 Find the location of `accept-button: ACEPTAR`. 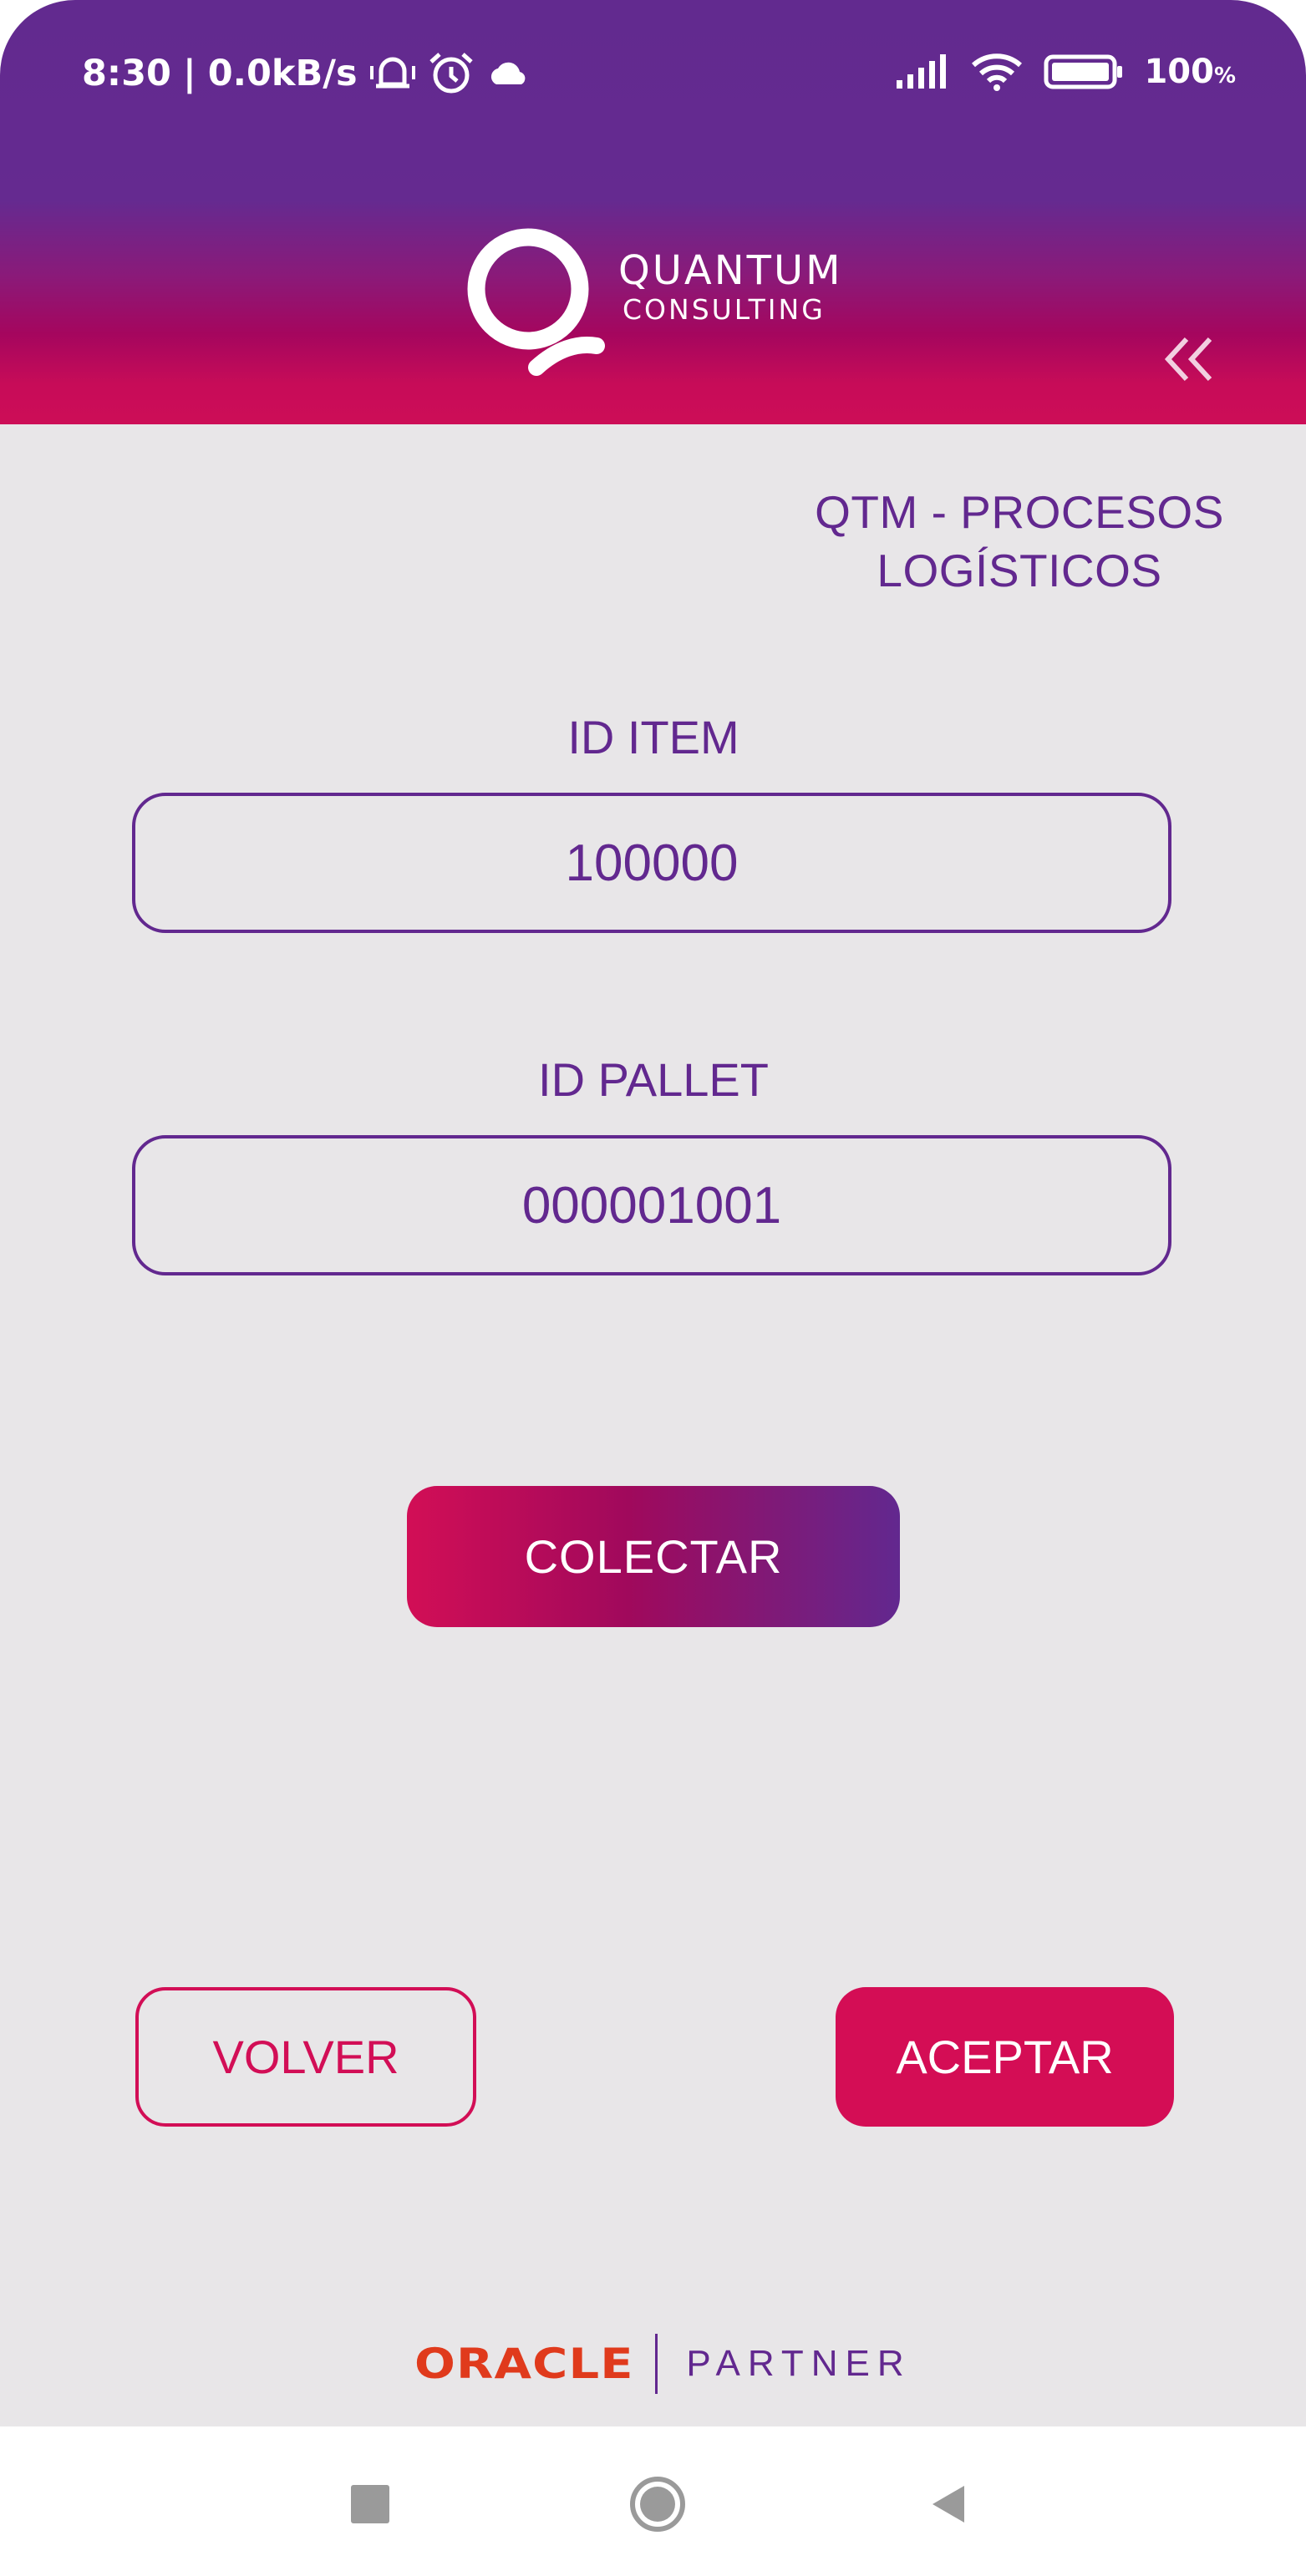

accept-button: ACEPTAR is located at coordinates (1005, 2057).